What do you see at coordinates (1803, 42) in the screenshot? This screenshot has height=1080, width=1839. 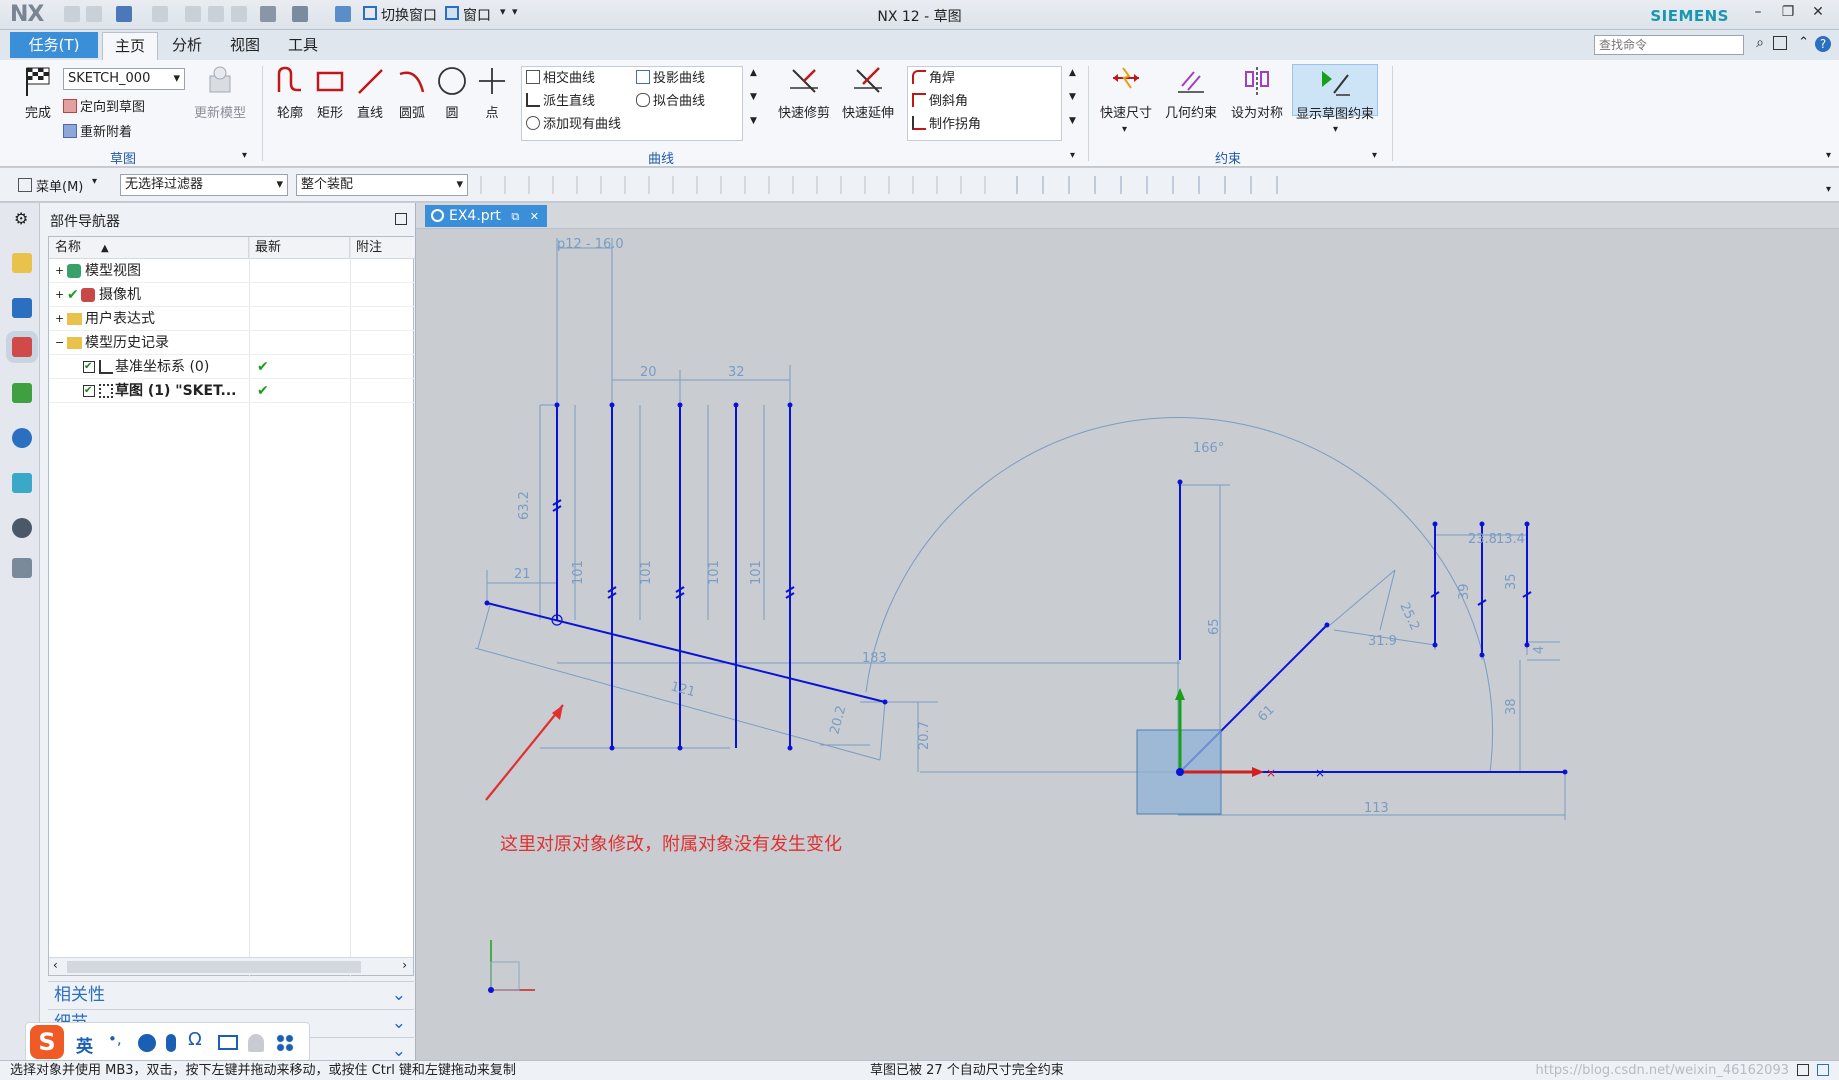 I see `collapse-ribbon-icon: ⌃` at bounding box center [1803, 42].